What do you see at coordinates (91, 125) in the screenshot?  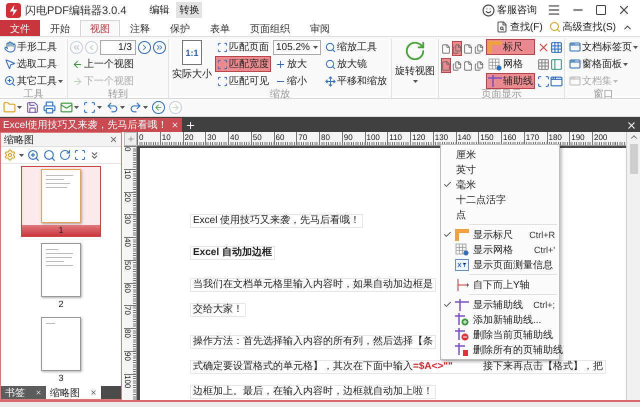 I see `document-tab: Excel使用技巧又来袭，先马后看哦！` at bounding box center [91, 125].